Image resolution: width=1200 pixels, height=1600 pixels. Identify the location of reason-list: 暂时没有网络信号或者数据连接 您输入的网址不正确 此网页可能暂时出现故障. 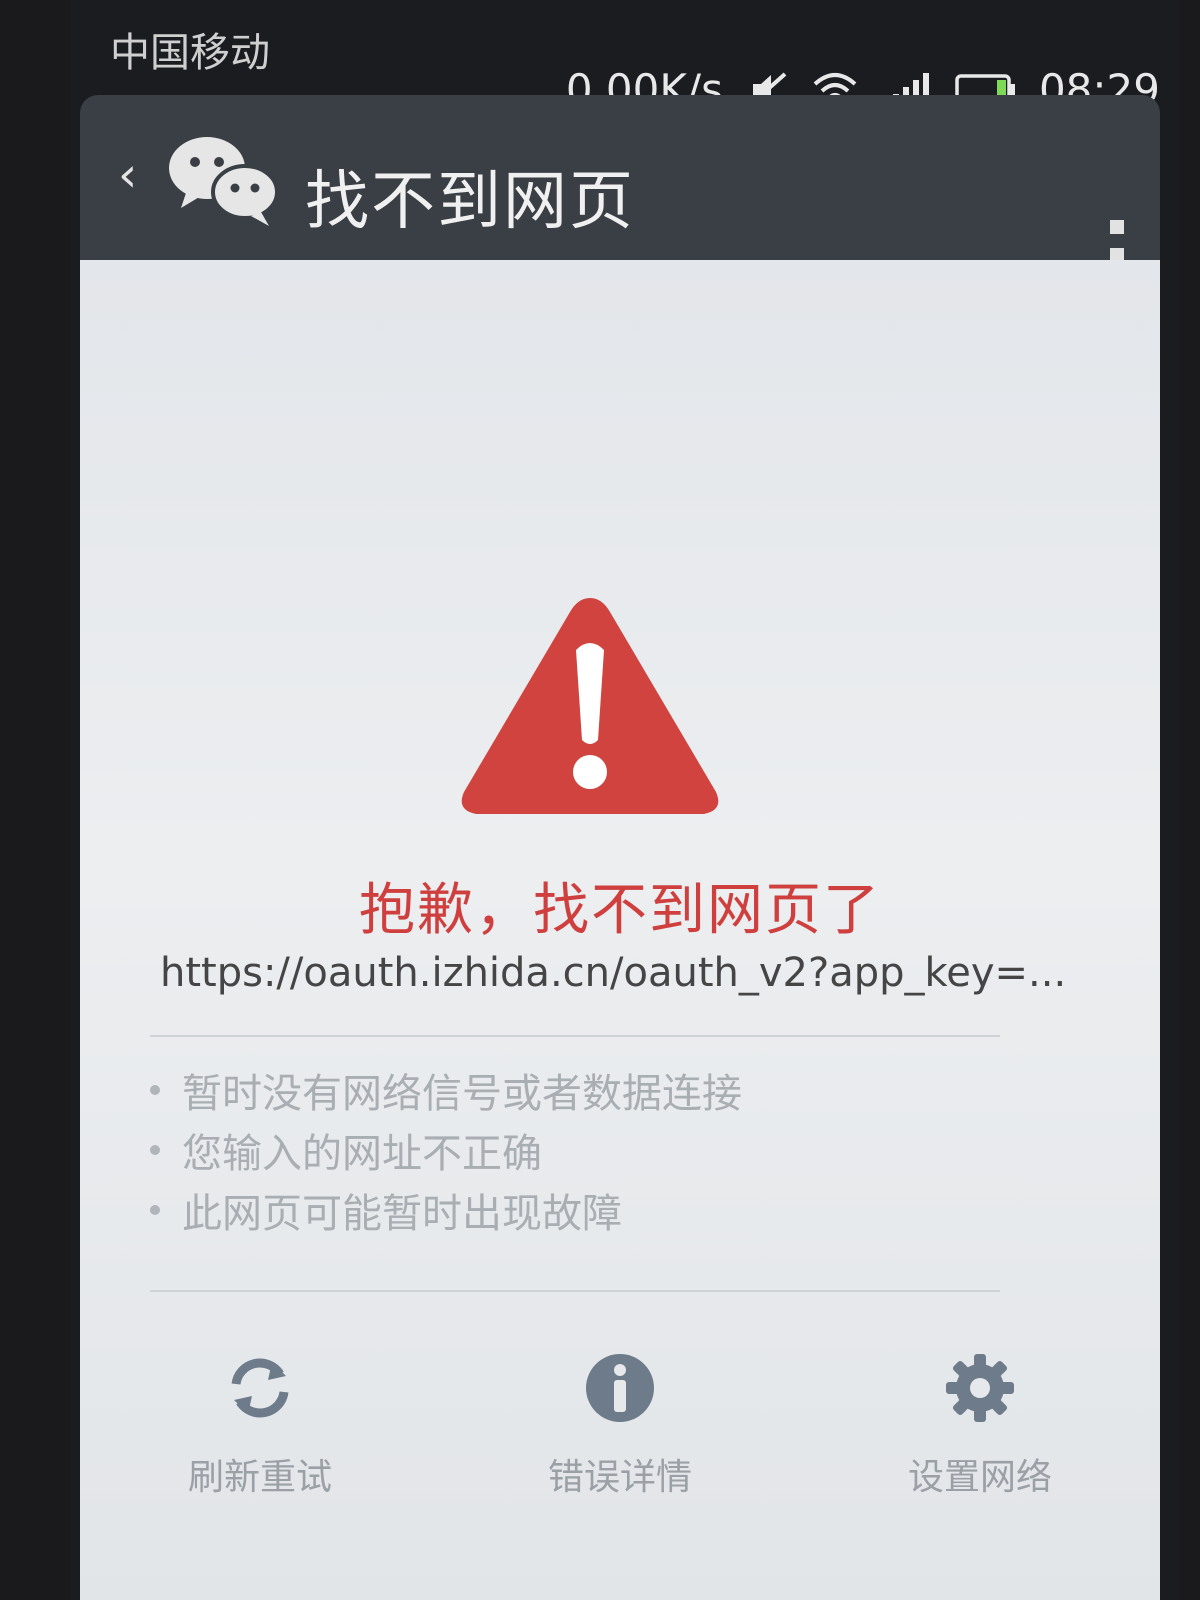
(446, 1150).